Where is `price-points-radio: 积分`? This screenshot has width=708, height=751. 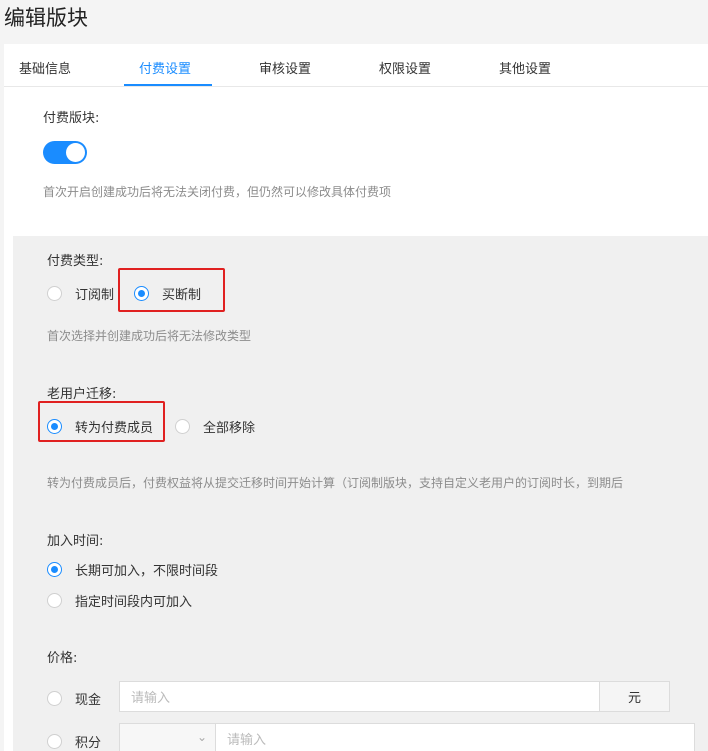 price-points-radio: 积分 is located at coordinates (74, 741).